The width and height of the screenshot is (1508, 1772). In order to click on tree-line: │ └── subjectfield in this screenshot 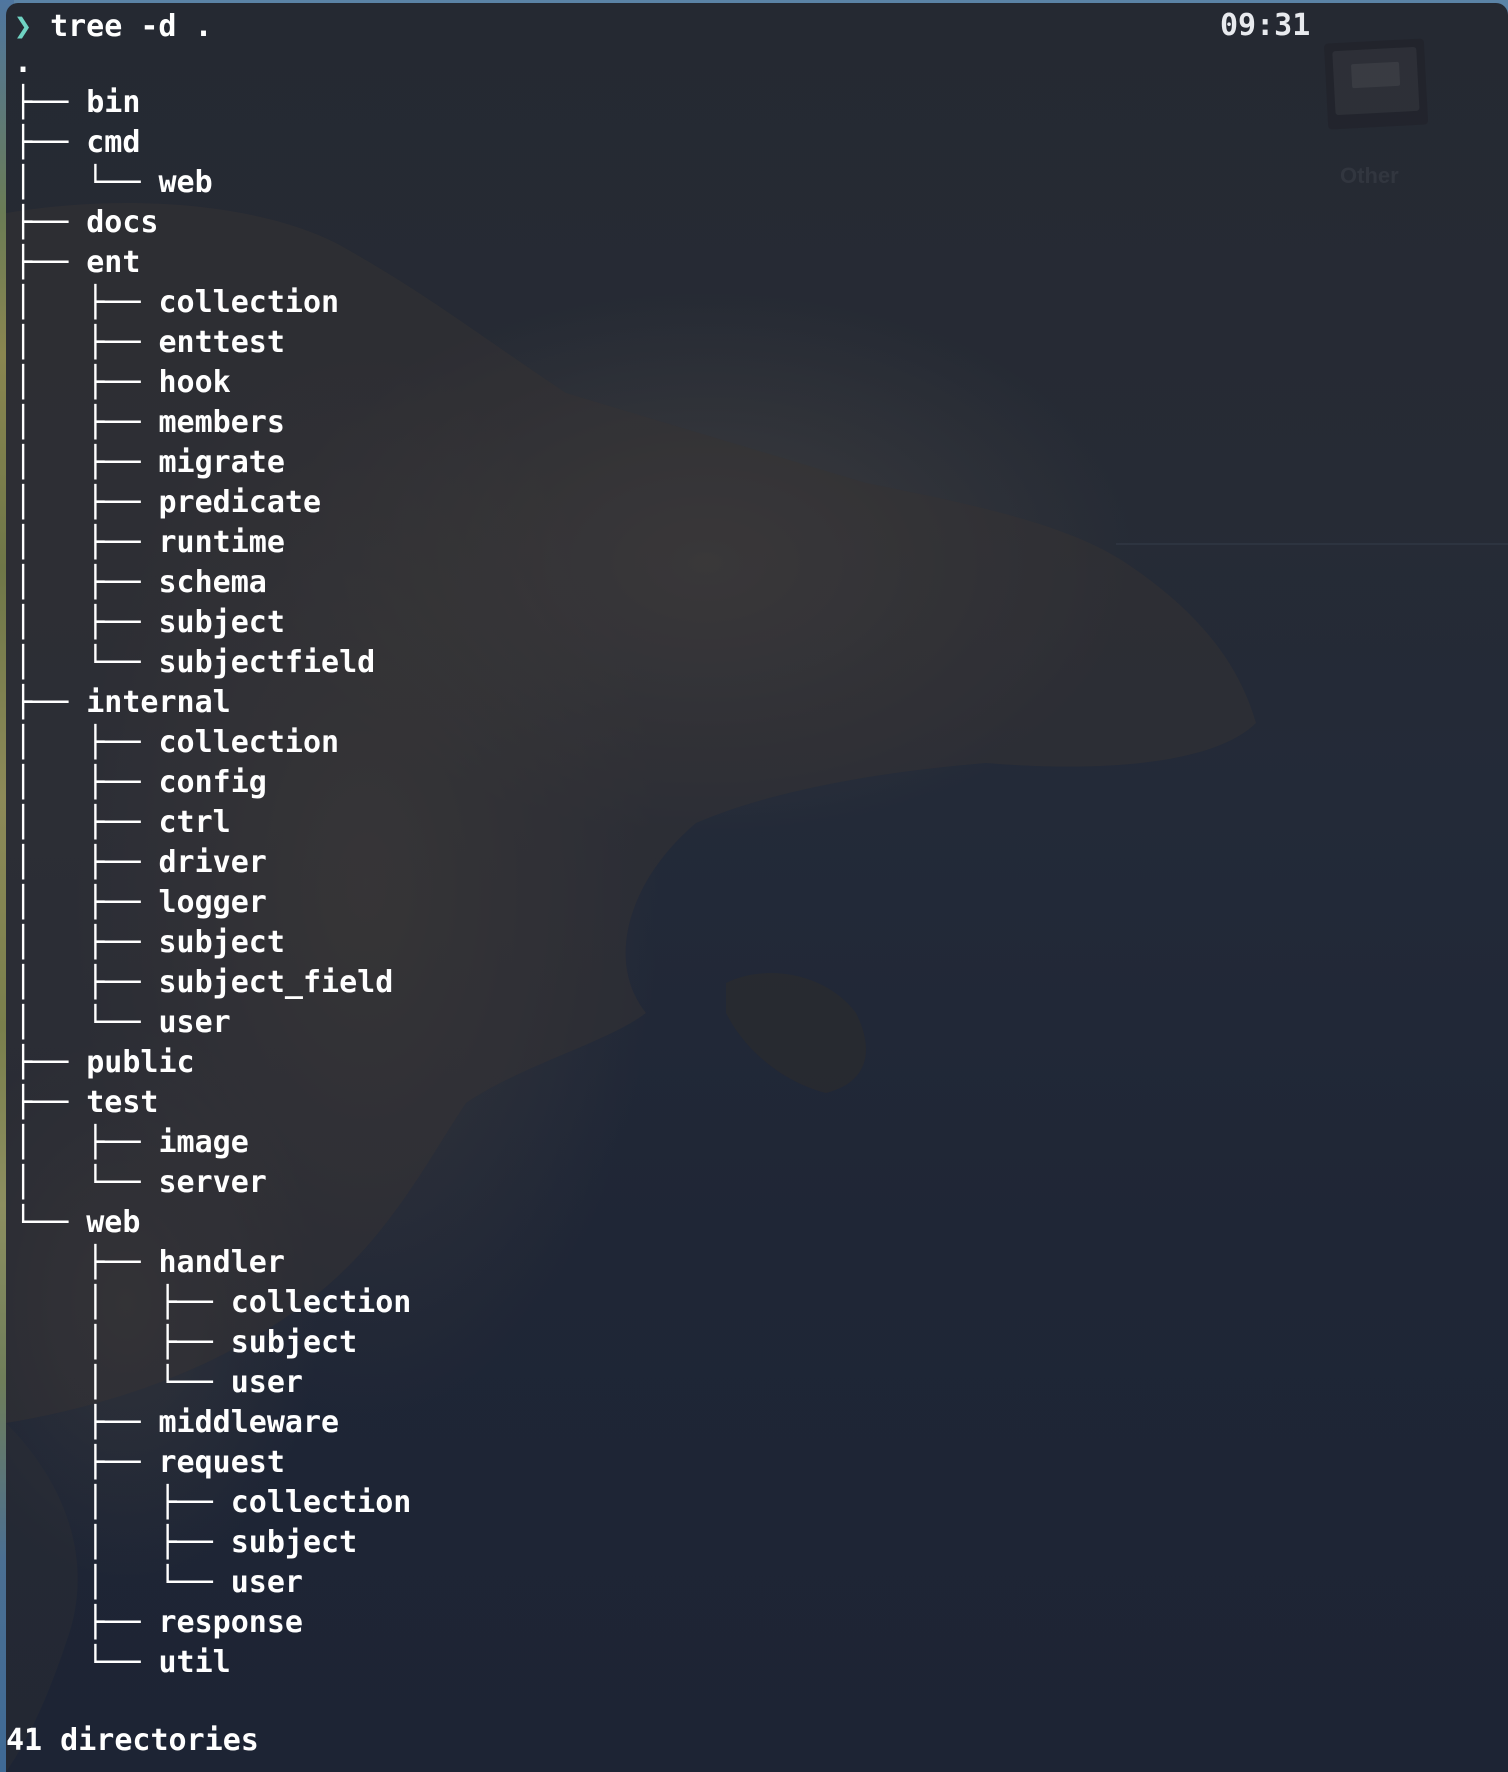, I will do `click(195, 662)`.